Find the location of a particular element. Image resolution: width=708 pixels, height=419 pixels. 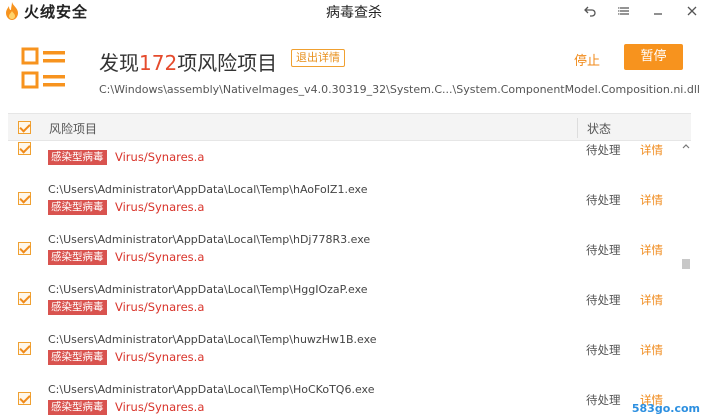

title-bar: 火绒安全 病毒查杀 is located at coordinates (354, 11).